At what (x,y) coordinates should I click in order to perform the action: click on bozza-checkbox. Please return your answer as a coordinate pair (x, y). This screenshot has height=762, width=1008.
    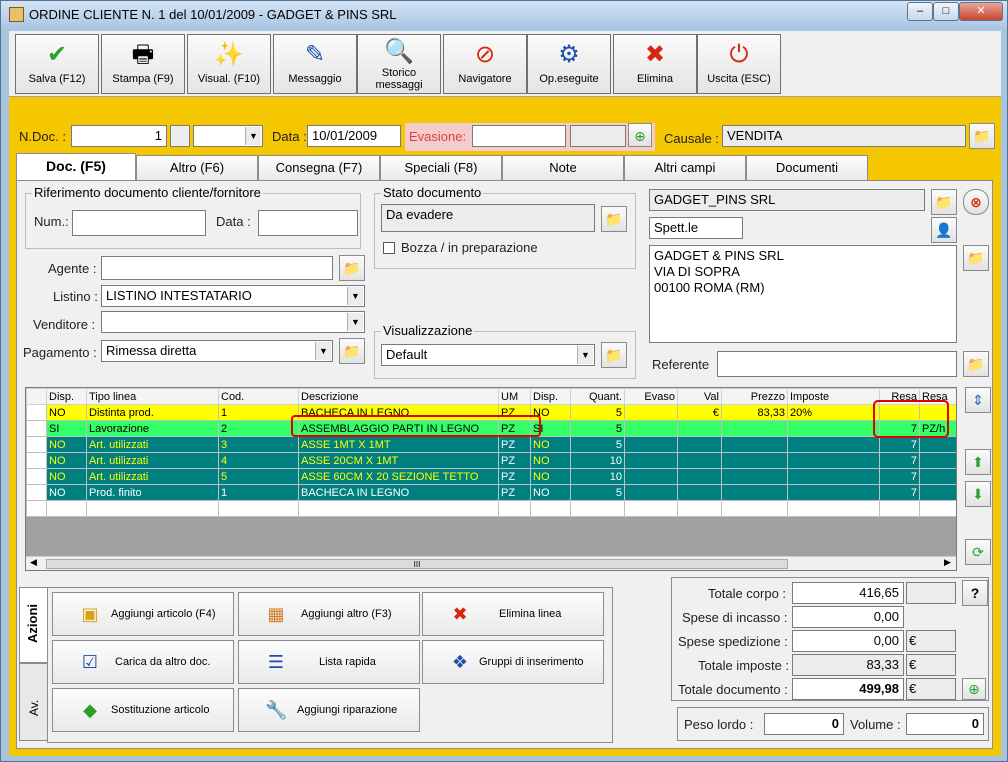
    Looking at the image, I should click on (389, 248).